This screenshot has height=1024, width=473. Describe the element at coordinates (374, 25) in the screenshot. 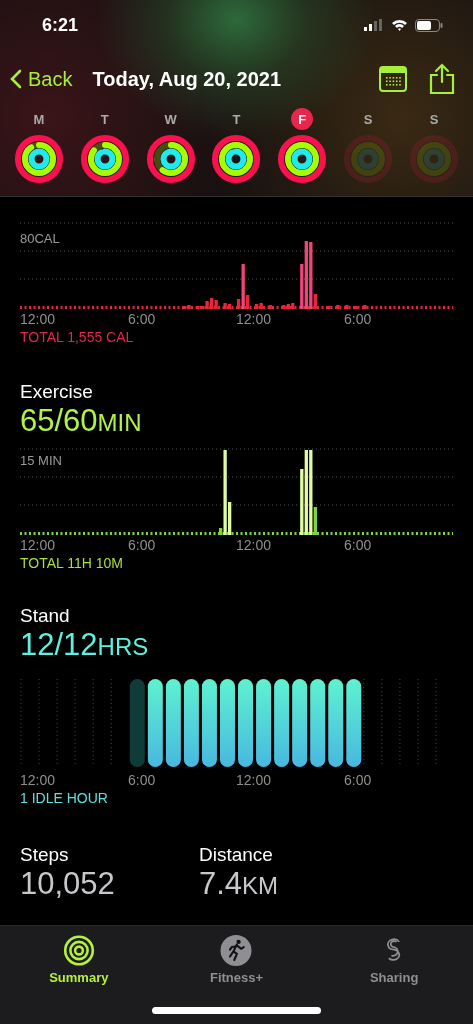

I see `signal-icon` at that location.